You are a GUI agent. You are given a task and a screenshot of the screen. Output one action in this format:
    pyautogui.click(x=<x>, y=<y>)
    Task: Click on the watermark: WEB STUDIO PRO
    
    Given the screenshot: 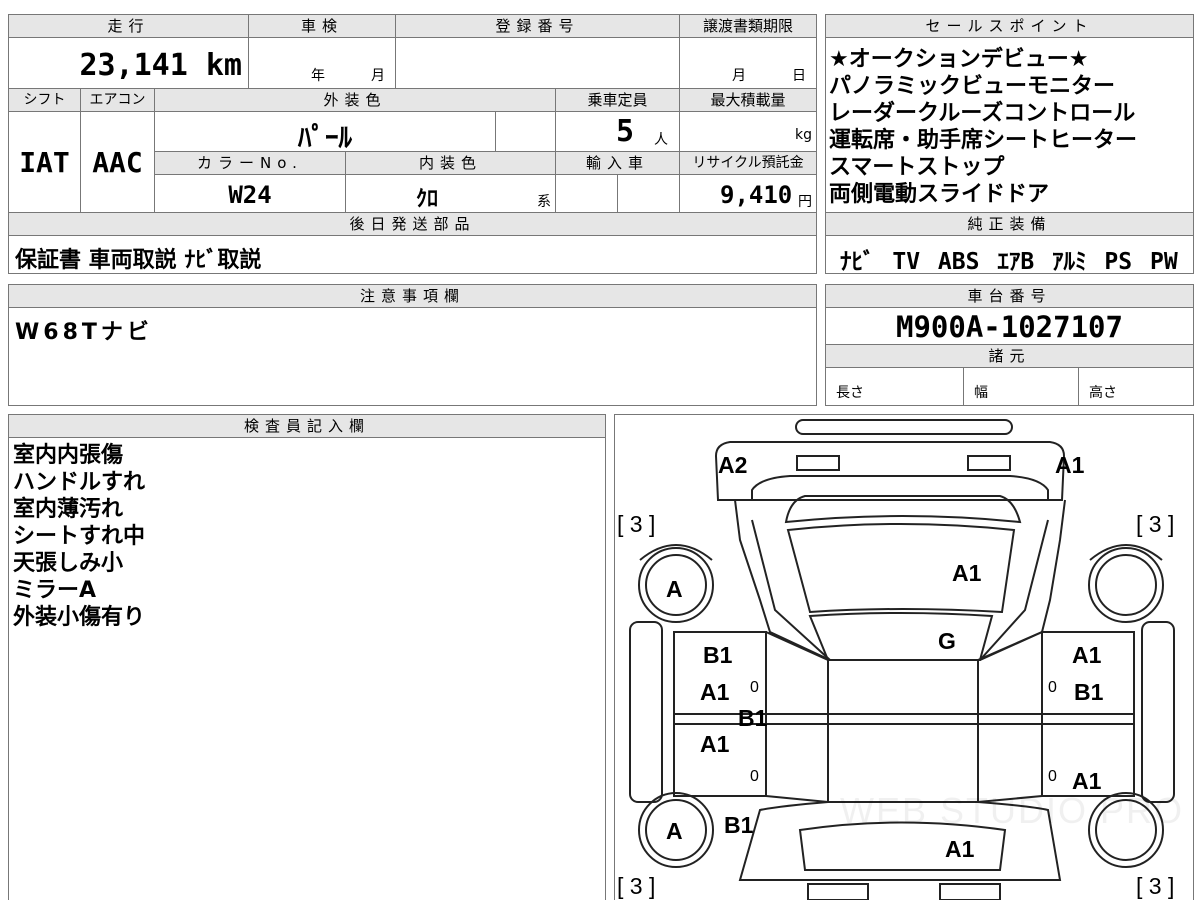 What is the action you would take?
    pyautogui.click(x=1012, y=810)
    